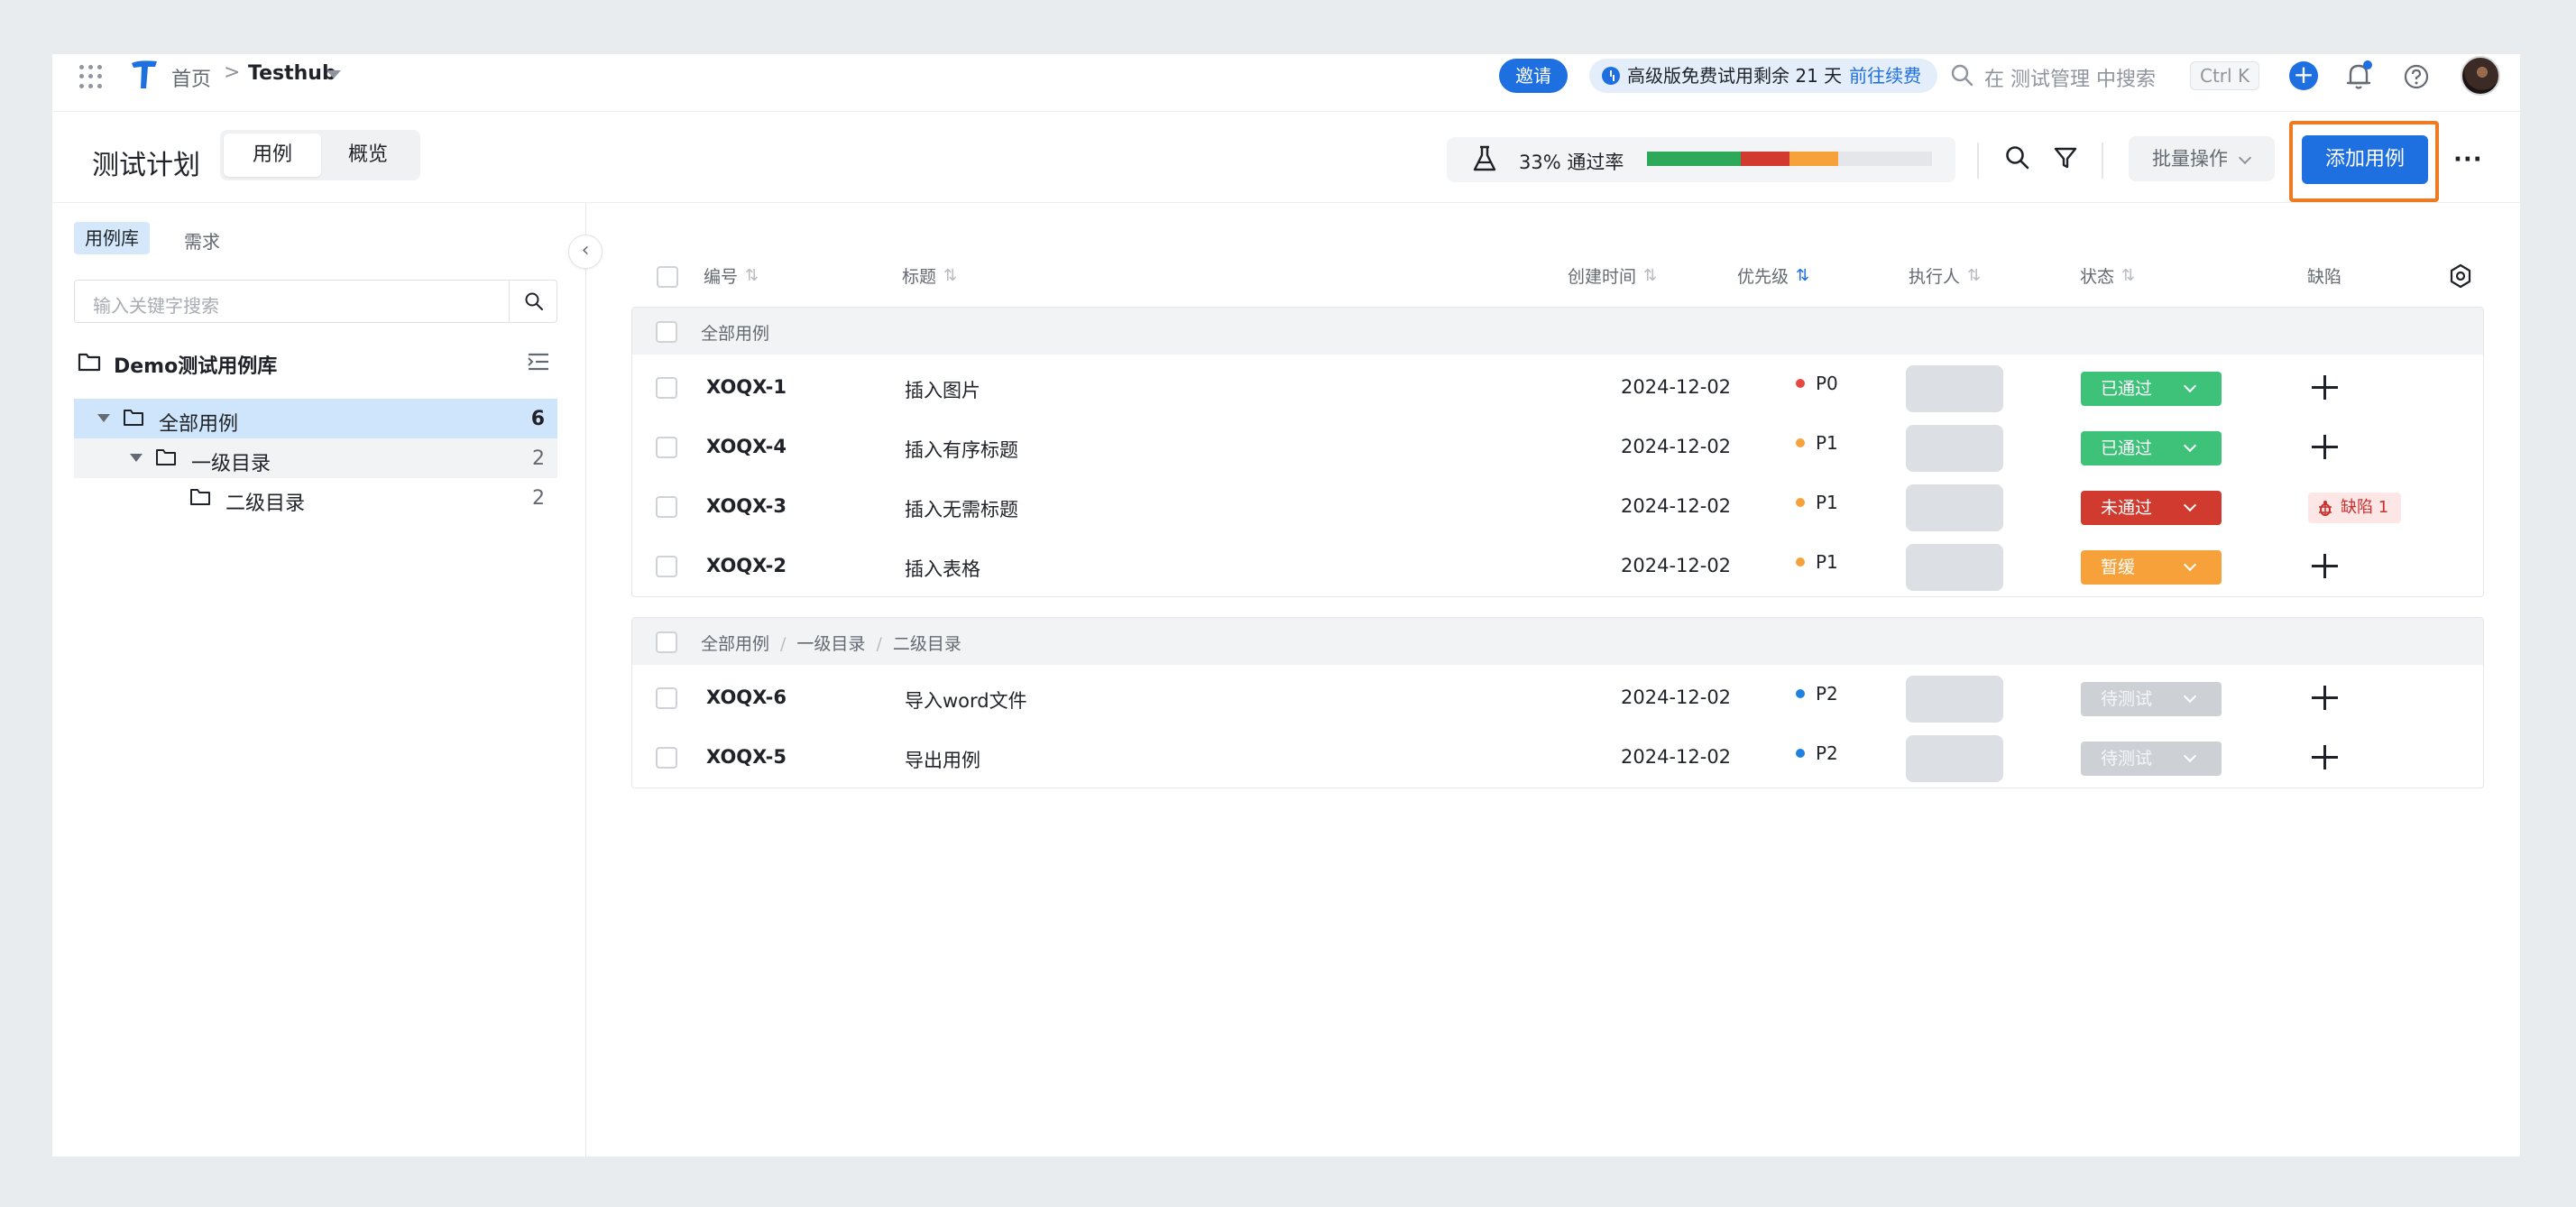 The height and width of the screenshot is (1207, 2576). I want to click on pass-rate-bar, so click(1790, 159).